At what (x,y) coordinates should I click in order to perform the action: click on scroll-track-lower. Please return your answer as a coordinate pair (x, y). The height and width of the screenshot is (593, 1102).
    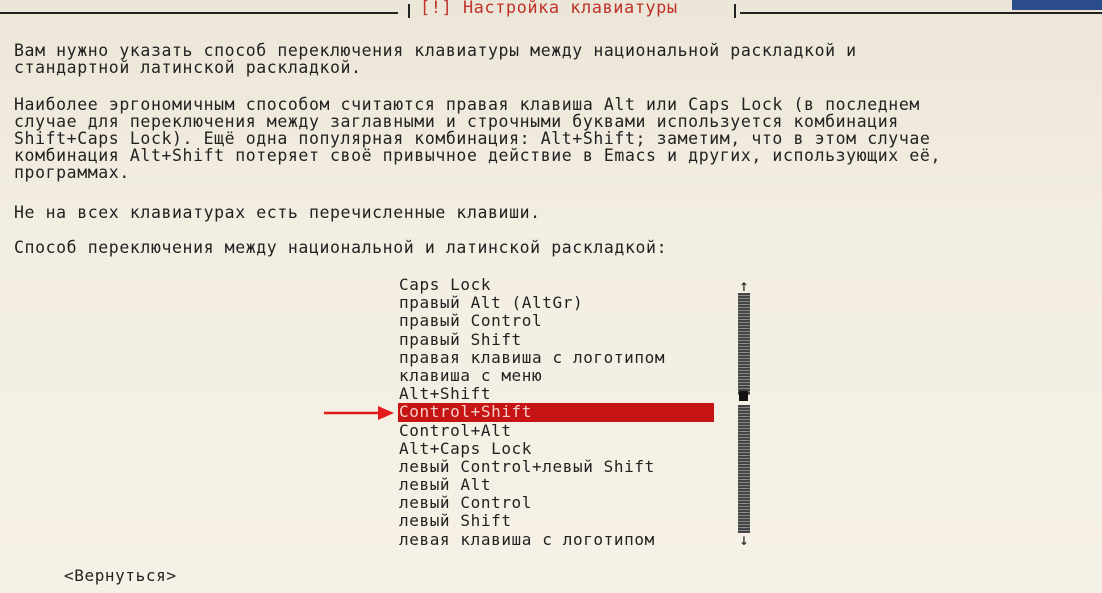
    Looking at the image, I should click on (744, 469).